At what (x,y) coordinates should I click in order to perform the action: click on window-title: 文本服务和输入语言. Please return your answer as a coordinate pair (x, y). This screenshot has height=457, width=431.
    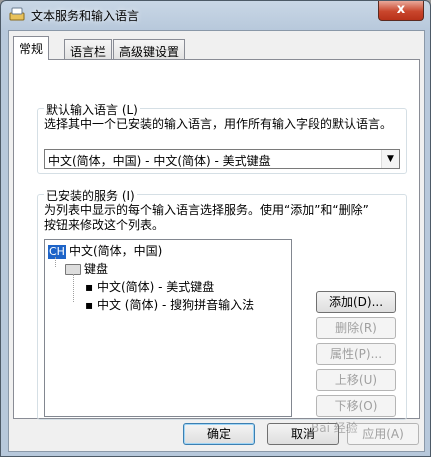
    Looking at the image, I should click on (85, 16).